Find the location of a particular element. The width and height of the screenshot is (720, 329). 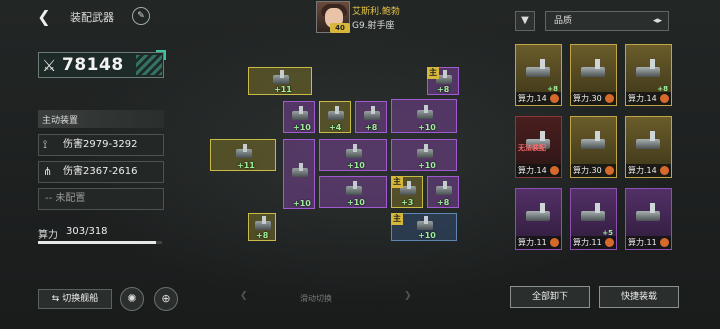

quality-label: 品质 is located at coordinates (563, 21).